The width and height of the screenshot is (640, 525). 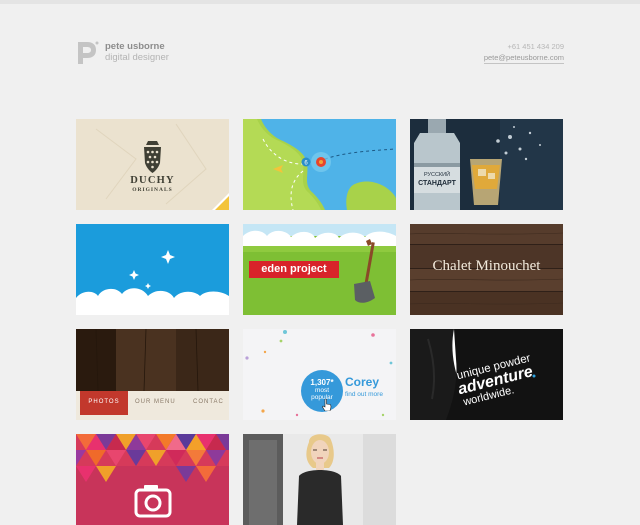 I want to click on chalet-label: Chalet Minouchet, so click(x=486, y=266).